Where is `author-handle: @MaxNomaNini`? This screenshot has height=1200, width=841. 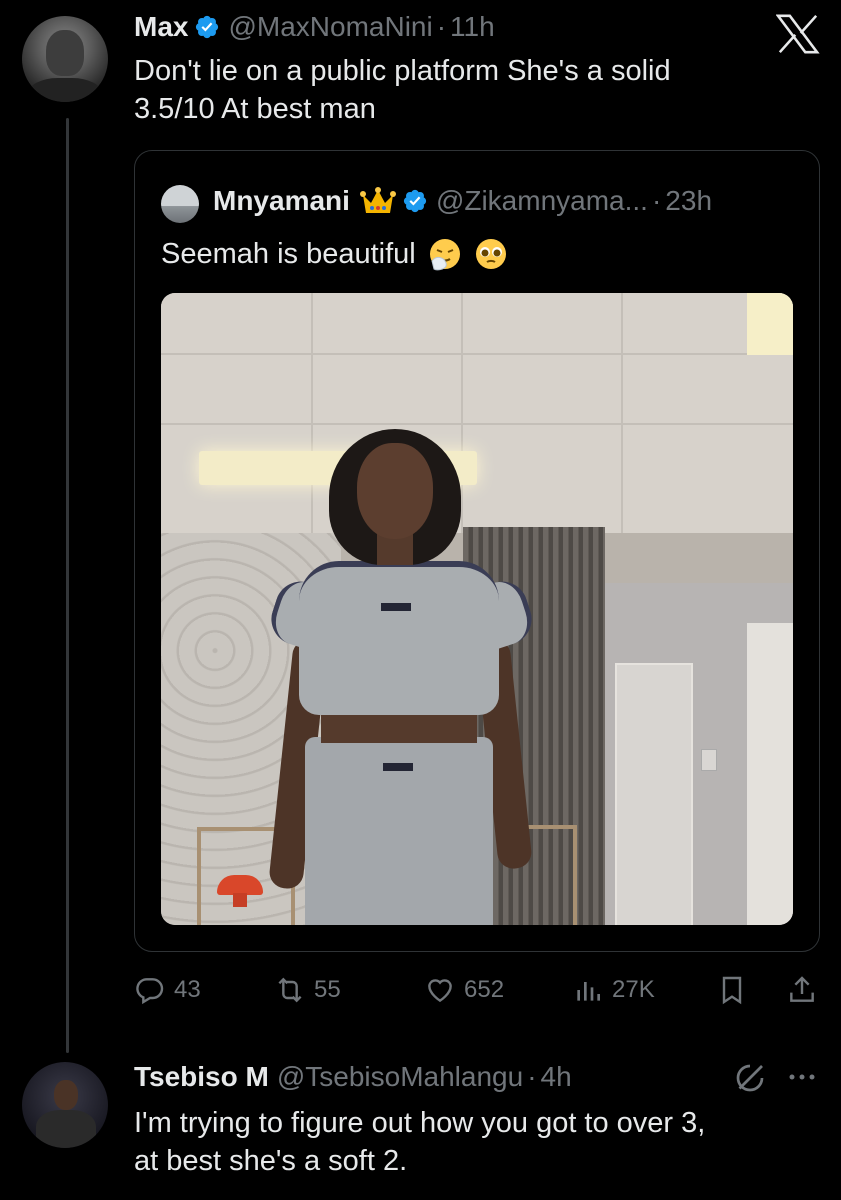
author-handle: @MaxNomaNini is located at coordinates (330, 27).